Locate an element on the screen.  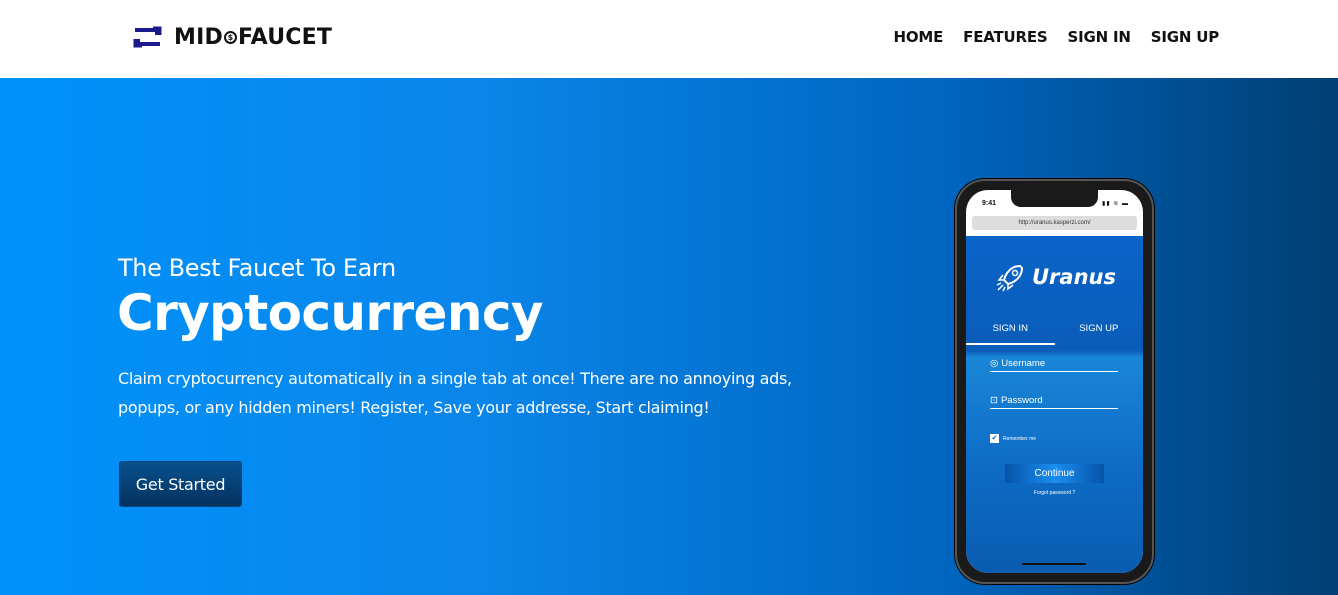
site-name-part2: FAUCET is located at coordinates (285, 37).